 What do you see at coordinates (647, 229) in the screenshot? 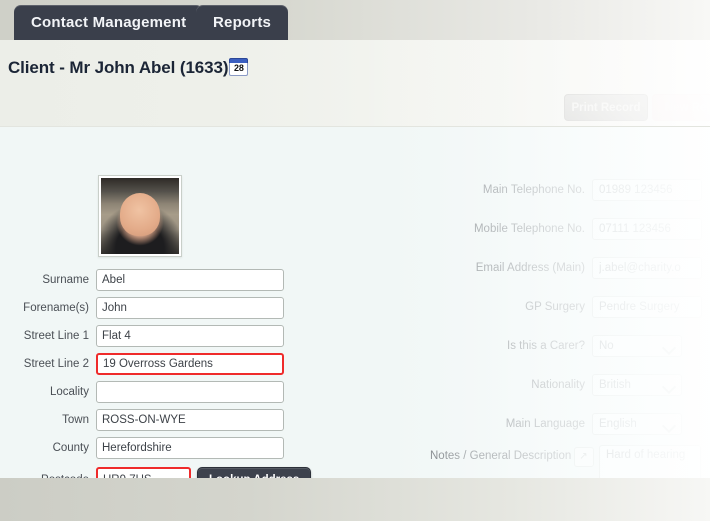
I see `input-mobile-telephone` at bounding box center [647, 229].